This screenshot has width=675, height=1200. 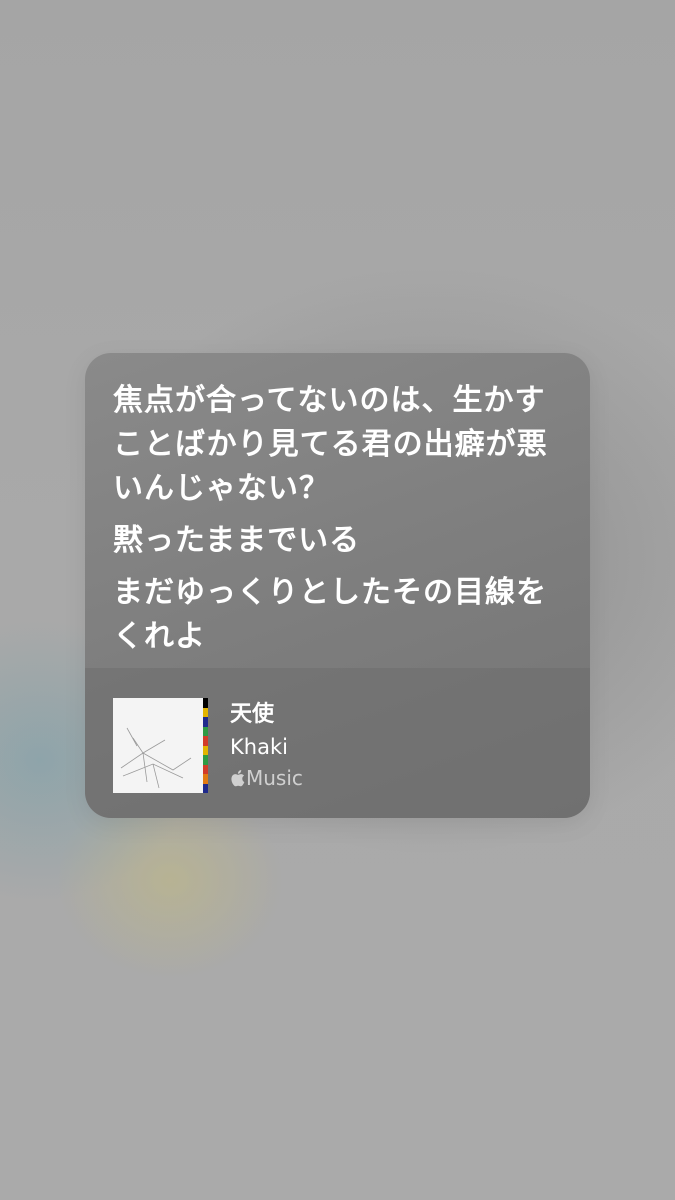 What do you see at coordinates (259, 747) in the screenshot?
I see `artist-name: Khaki` at bounding box center [259, 747].